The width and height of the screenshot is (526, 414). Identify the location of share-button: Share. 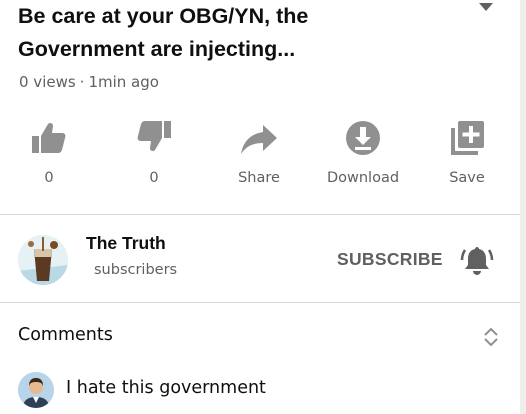
(259, 156).